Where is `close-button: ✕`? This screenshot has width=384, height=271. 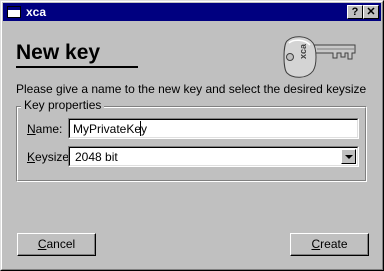
close-button: ✕ is located at coordinates (371, 12).